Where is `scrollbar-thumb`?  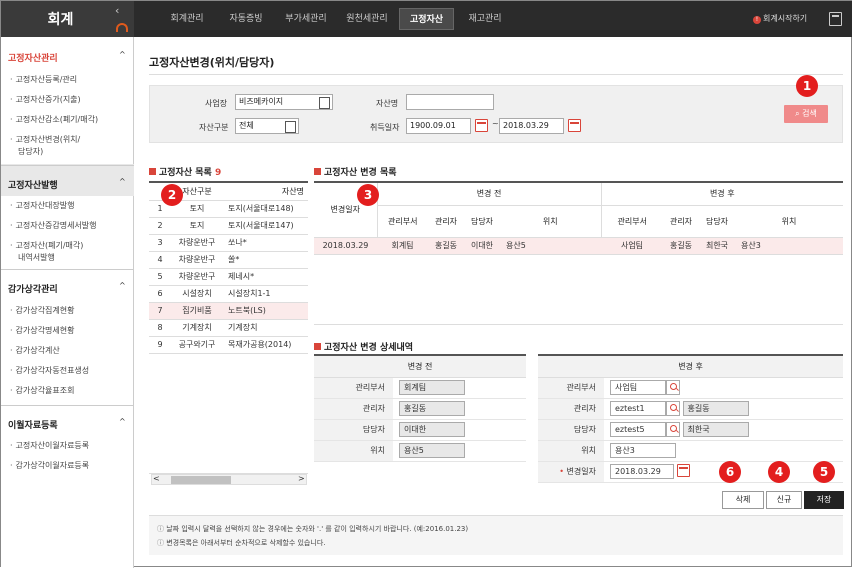 scrollbar-thumb is located at coordinates (201, 480).